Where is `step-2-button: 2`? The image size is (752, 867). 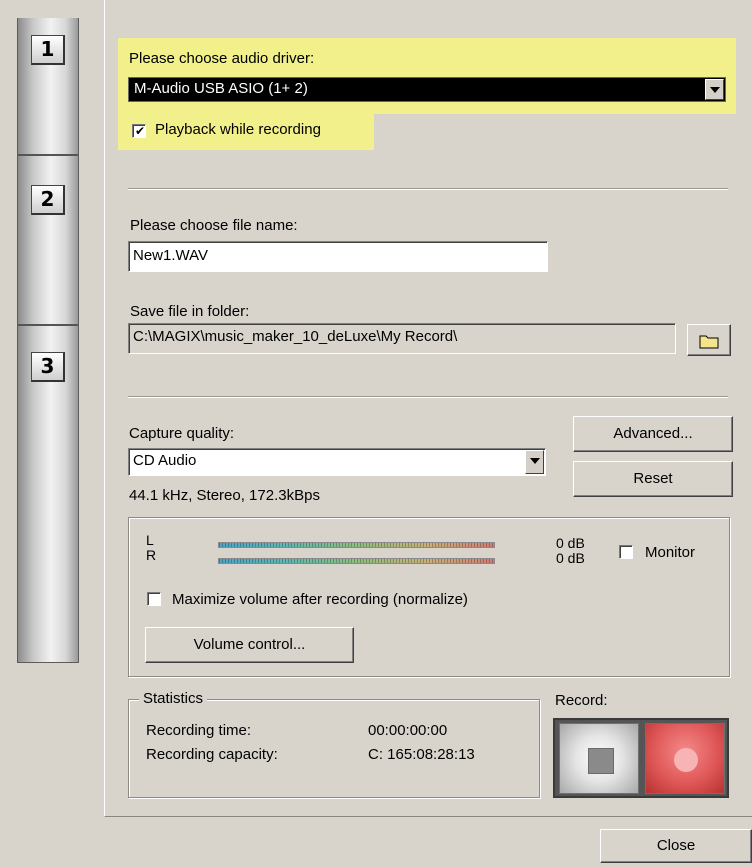 step-2-button: 2 is located at coordinates (48, 200).